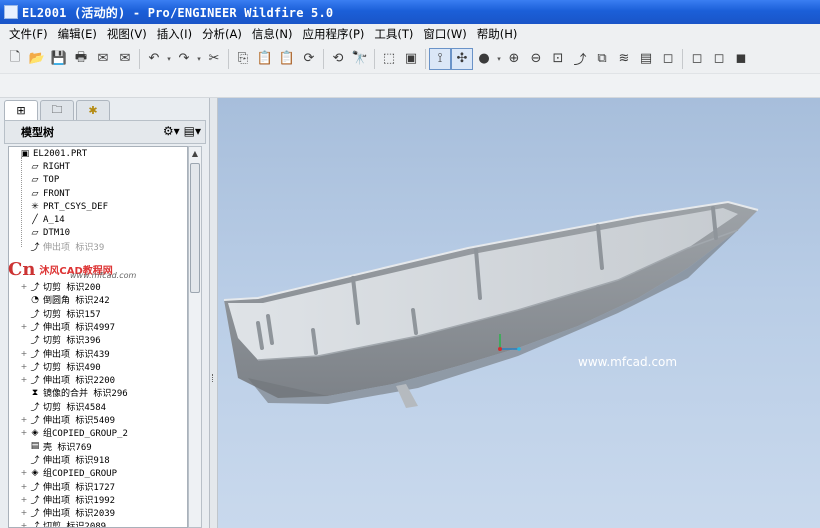 The height and width of the screenshot is (528, 820). Describe the element at coordinates (580, 59) in the screenshot. I see `reorient-icon: ⤴` at that location.